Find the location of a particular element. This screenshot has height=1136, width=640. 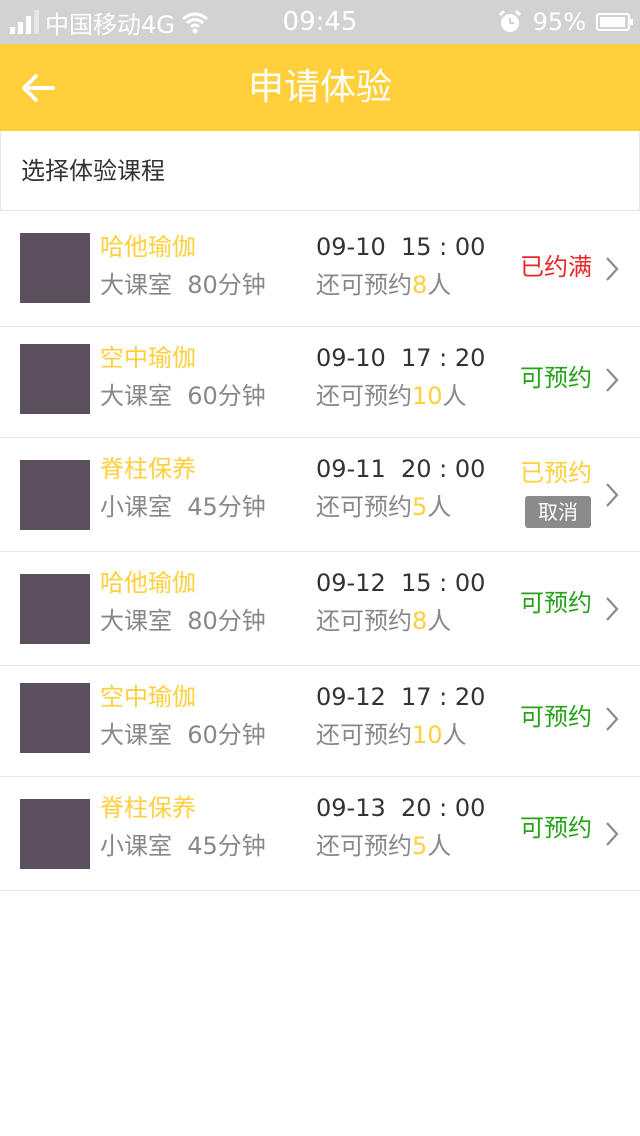

course-row: 哈他瑜伽 大课室 80分钟 09-10 15 : 00 还可预约8人 已约满 is located at coordinates (320, 271).